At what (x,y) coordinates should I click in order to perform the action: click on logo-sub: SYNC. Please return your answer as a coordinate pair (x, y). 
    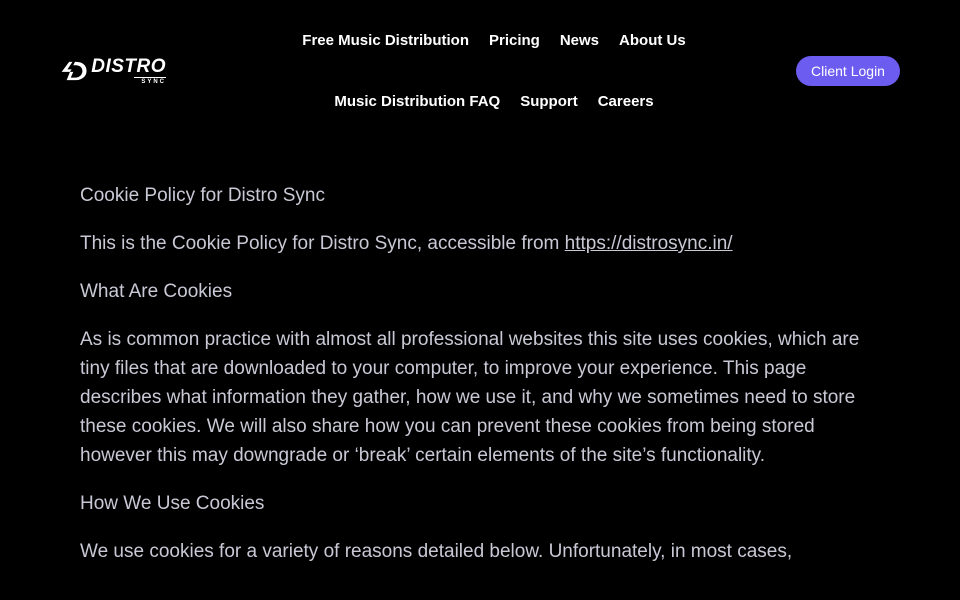
    Looking at the image, I should click on (150, 81).